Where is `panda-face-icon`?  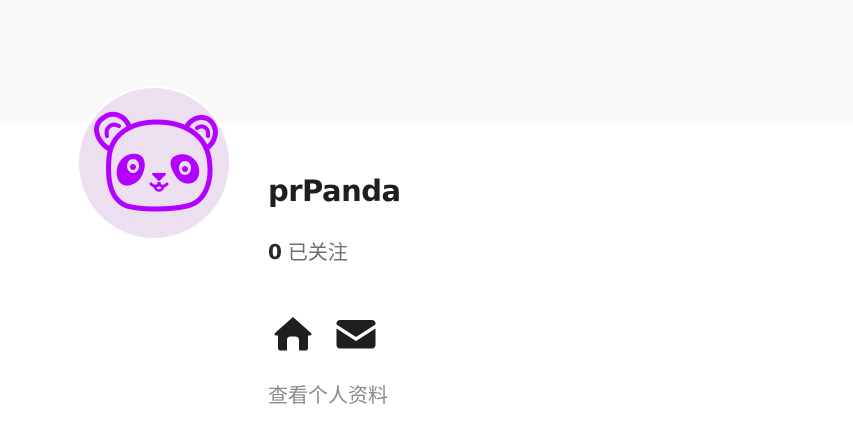 panda-face-icon is located at coordinates (154, 163).